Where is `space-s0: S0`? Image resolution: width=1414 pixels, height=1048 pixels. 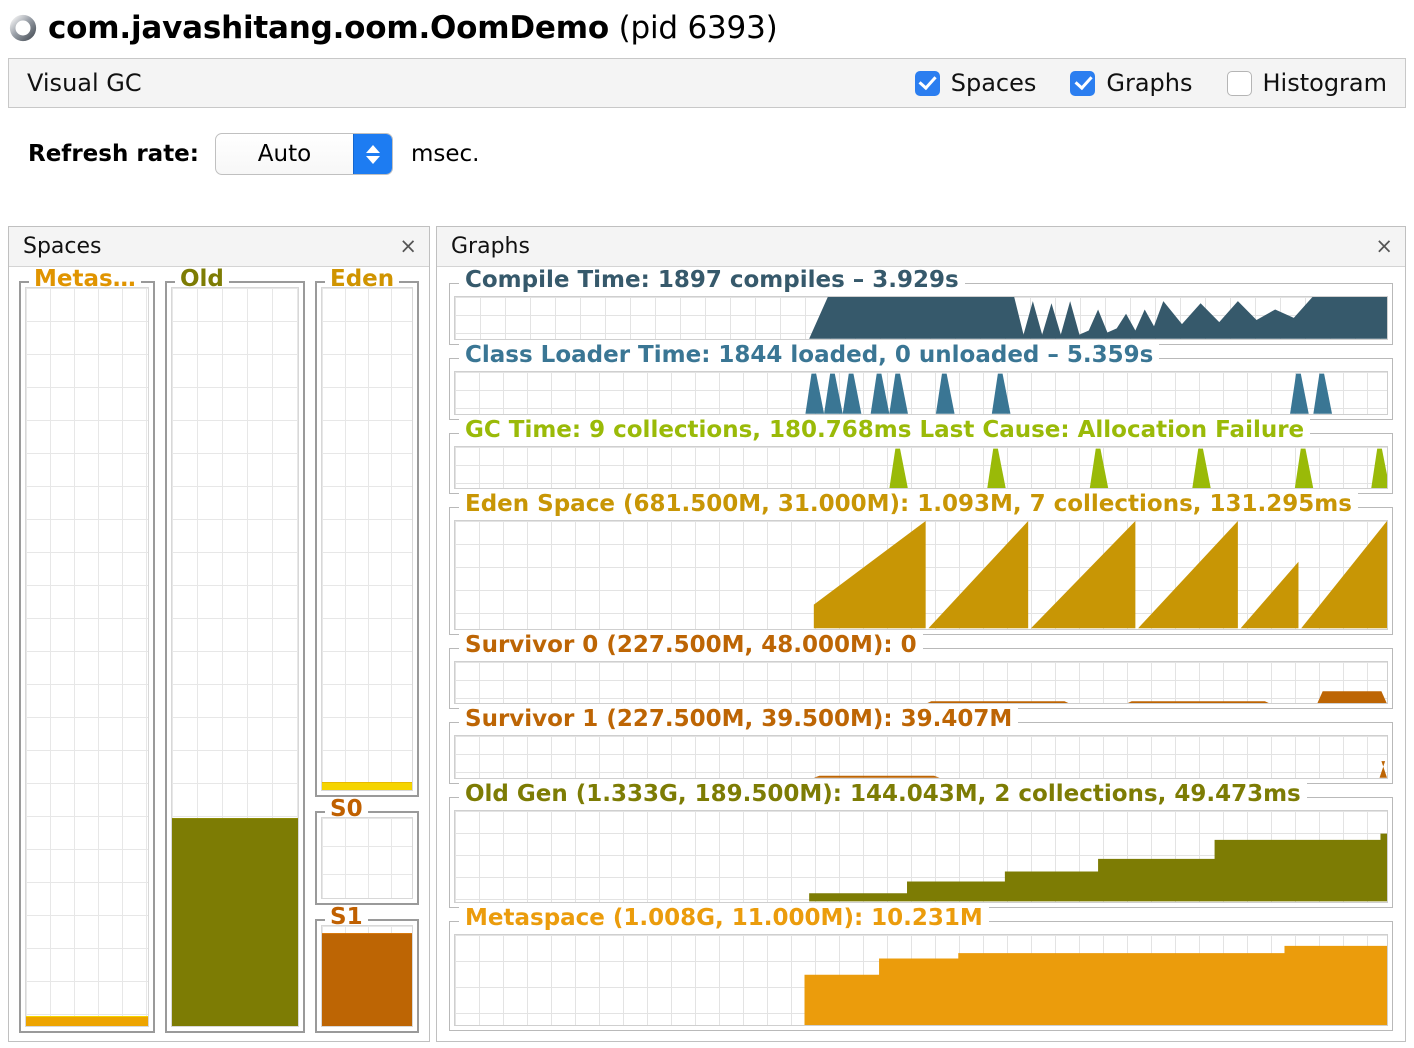 space-s0: S0 is located at coordinates (367, 851).